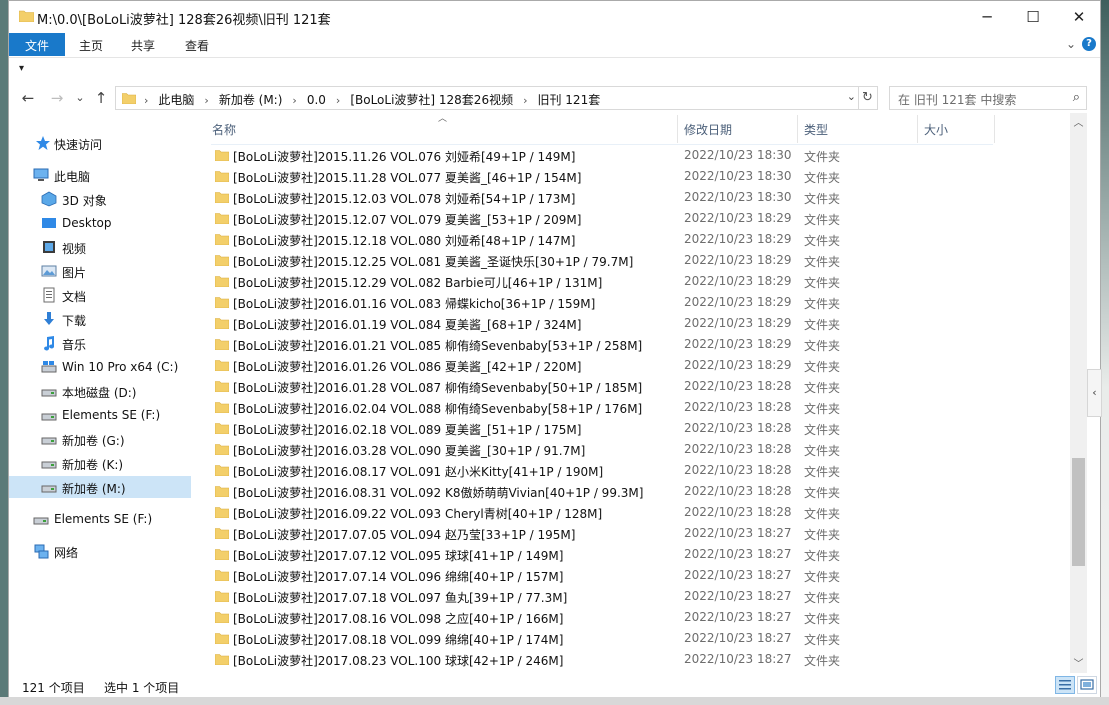 The height and width of the screenshot is (705, 1109). What do you see at coordinates (100, 439) in the screenshot?
I see `nav-item: 新加卷 (G:)` at bounding box center [100, 439].